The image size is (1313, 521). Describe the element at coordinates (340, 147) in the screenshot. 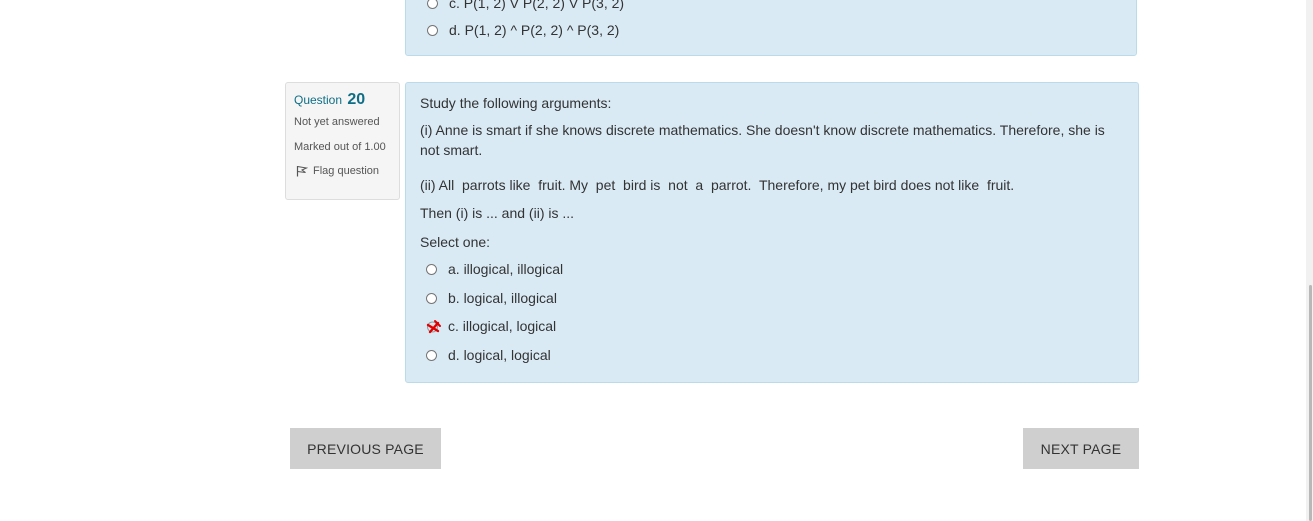

I see `question-grade: Marked out of 1.00` at that location.